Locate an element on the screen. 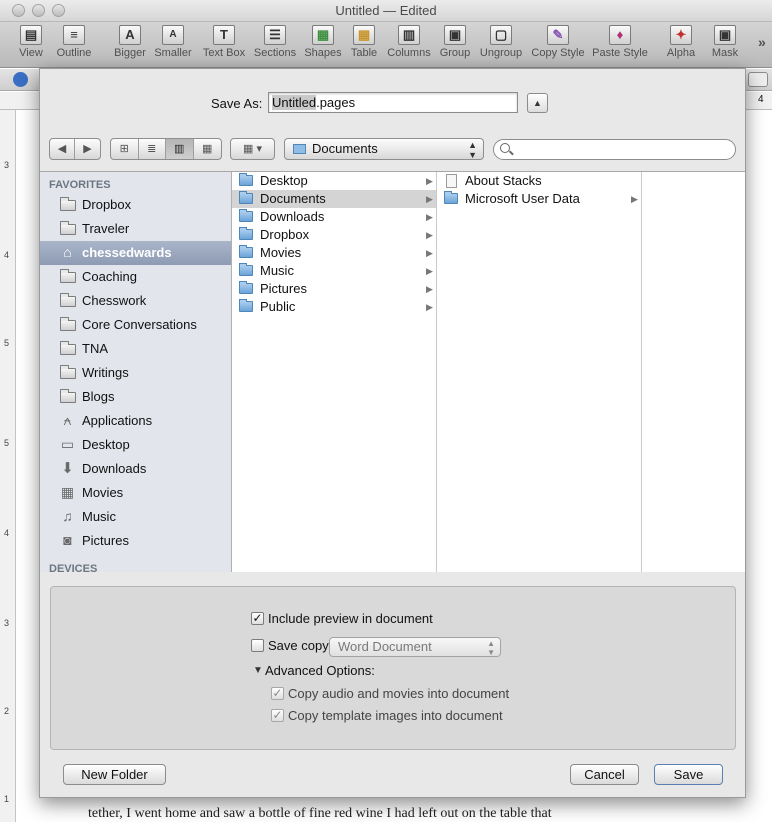 The image size is (772, 822). sidebar-item-downloads: ⬇ Downloads is located at coordinates (135, 469).